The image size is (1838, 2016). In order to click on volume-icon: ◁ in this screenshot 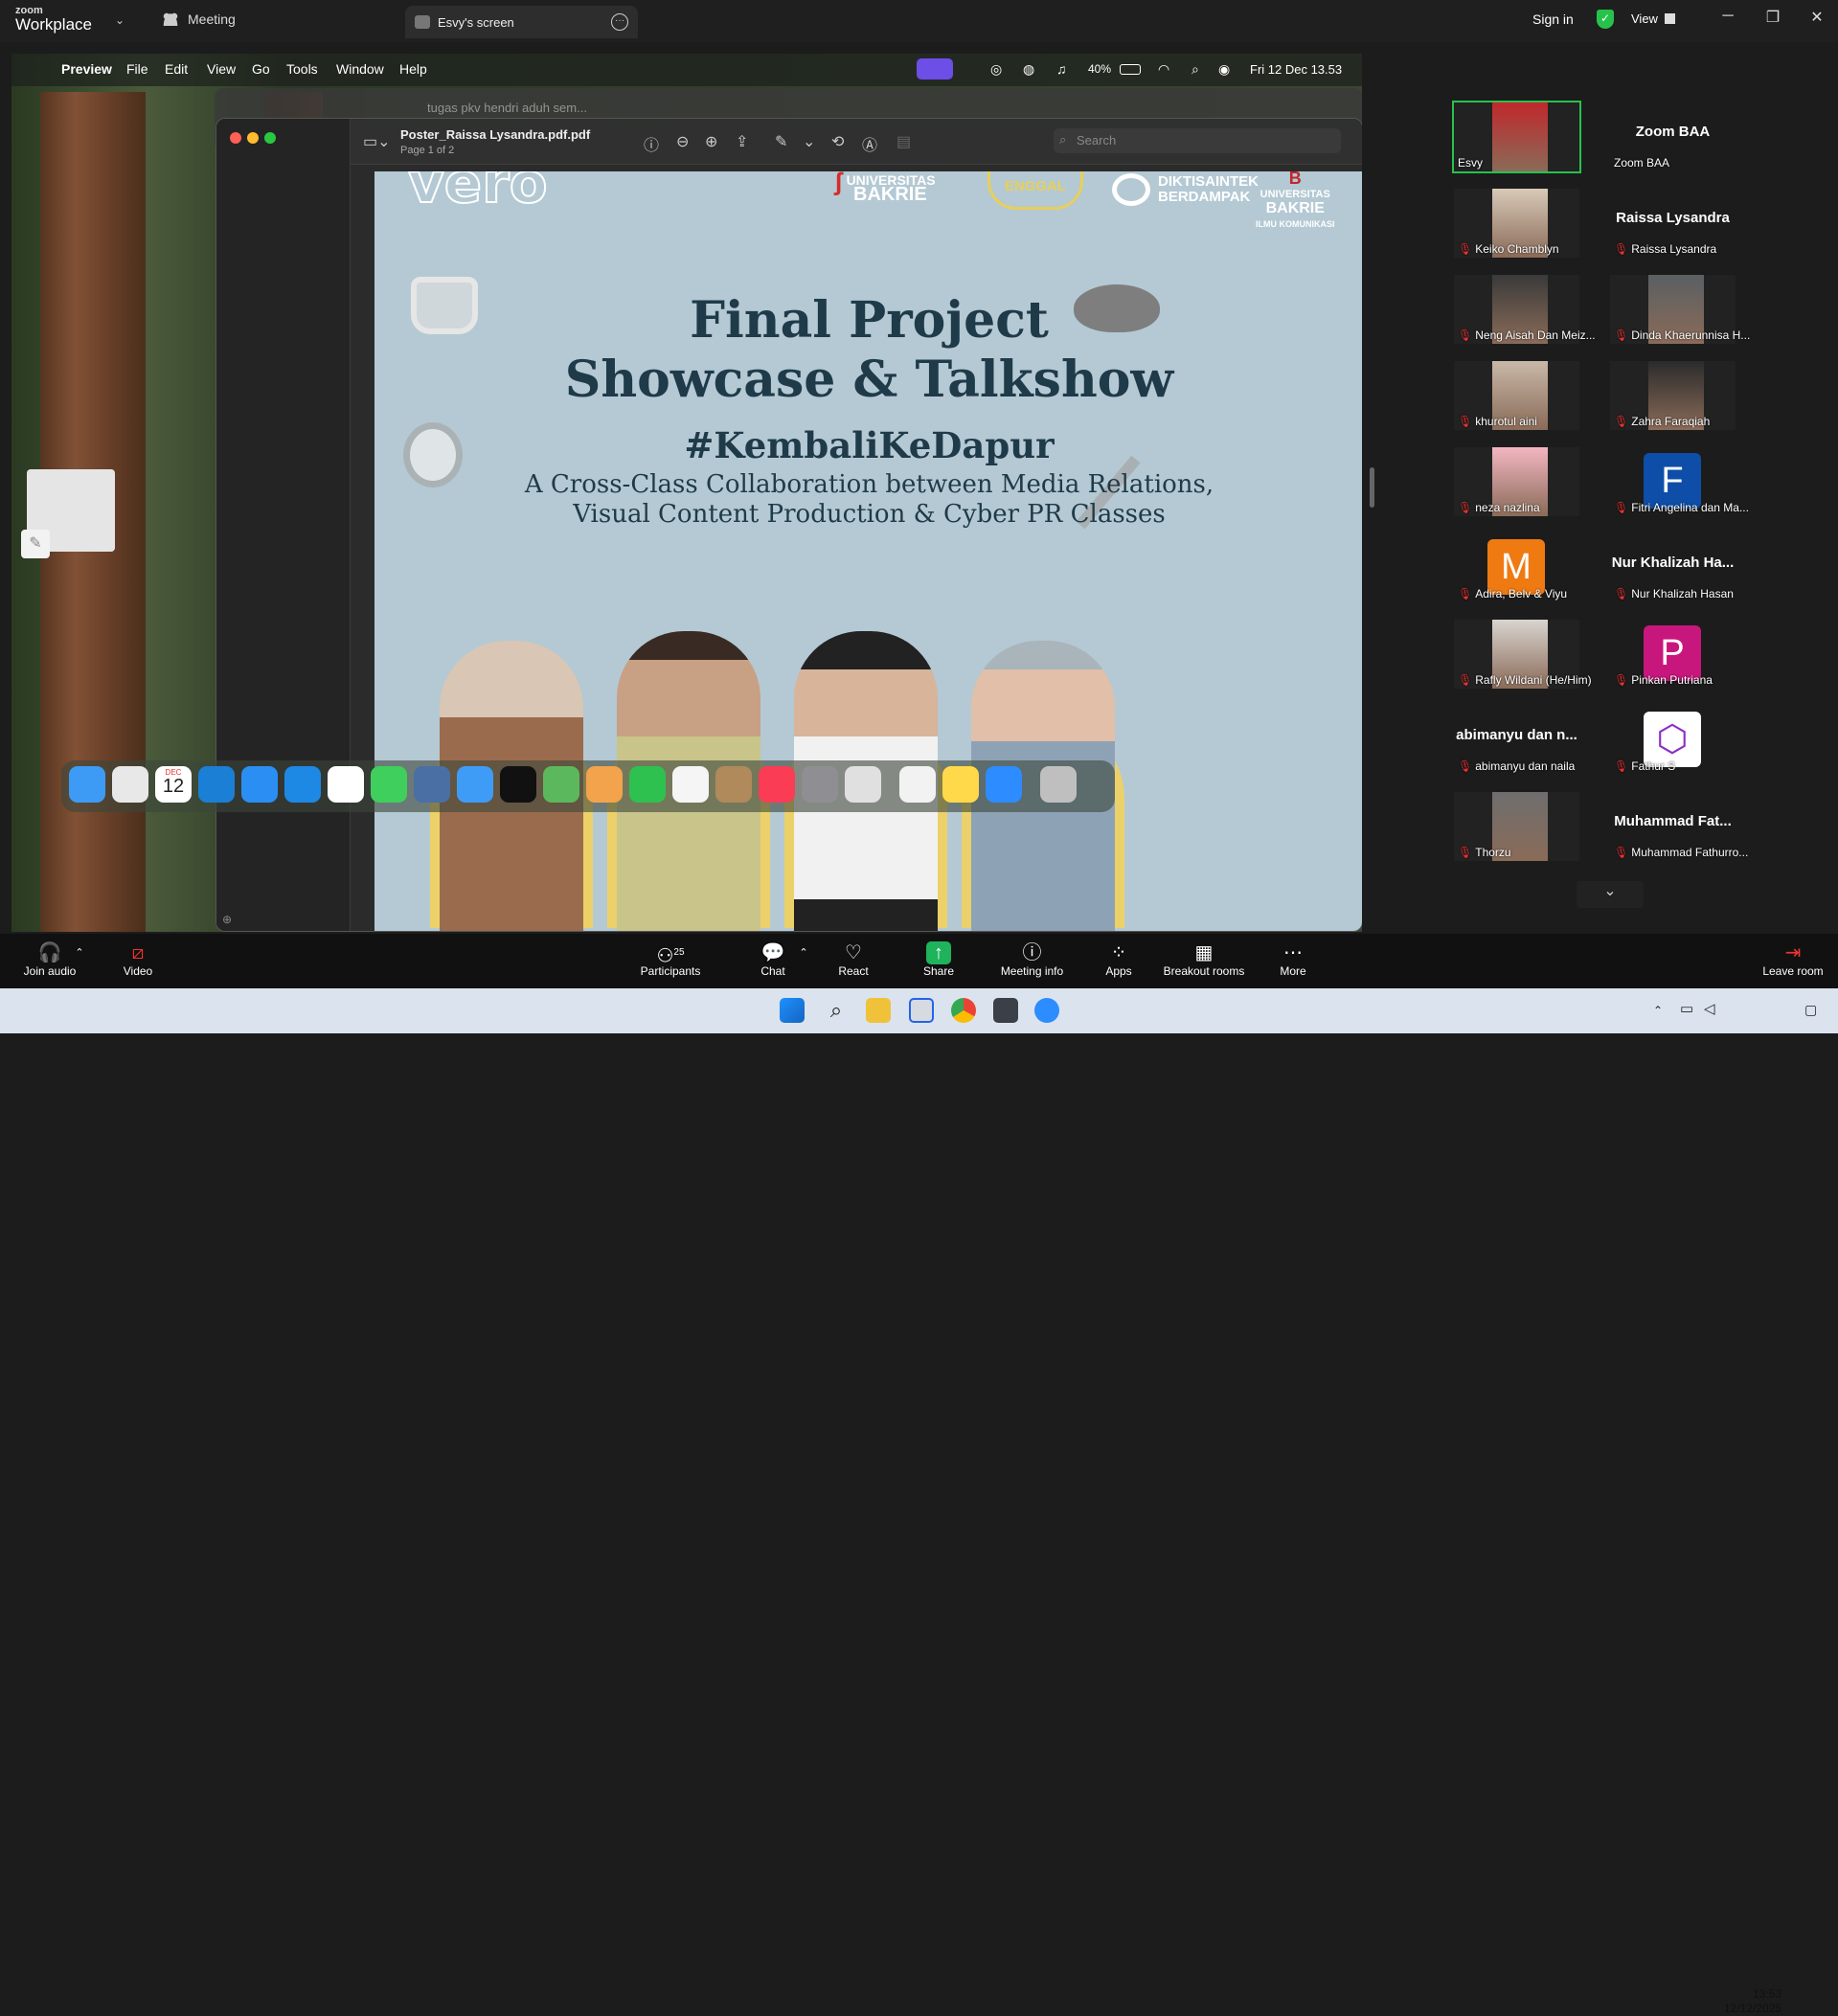, I will do `click(1710, 1008)`.